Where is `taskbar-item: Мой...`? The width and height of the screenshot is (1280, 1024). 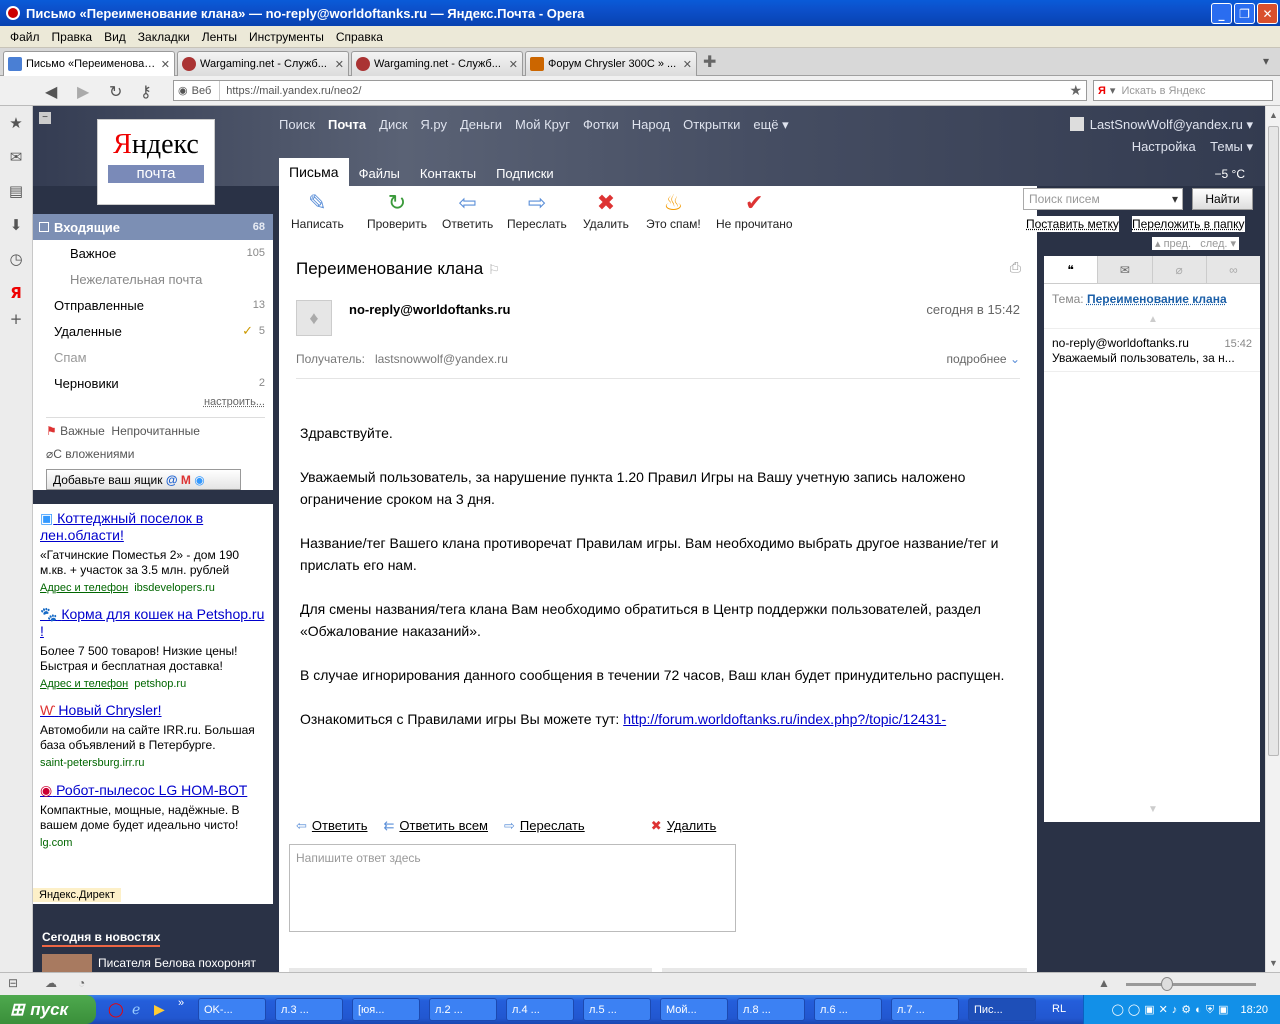
taskbar-item: Мой... is located at coordinates (694, 1009).